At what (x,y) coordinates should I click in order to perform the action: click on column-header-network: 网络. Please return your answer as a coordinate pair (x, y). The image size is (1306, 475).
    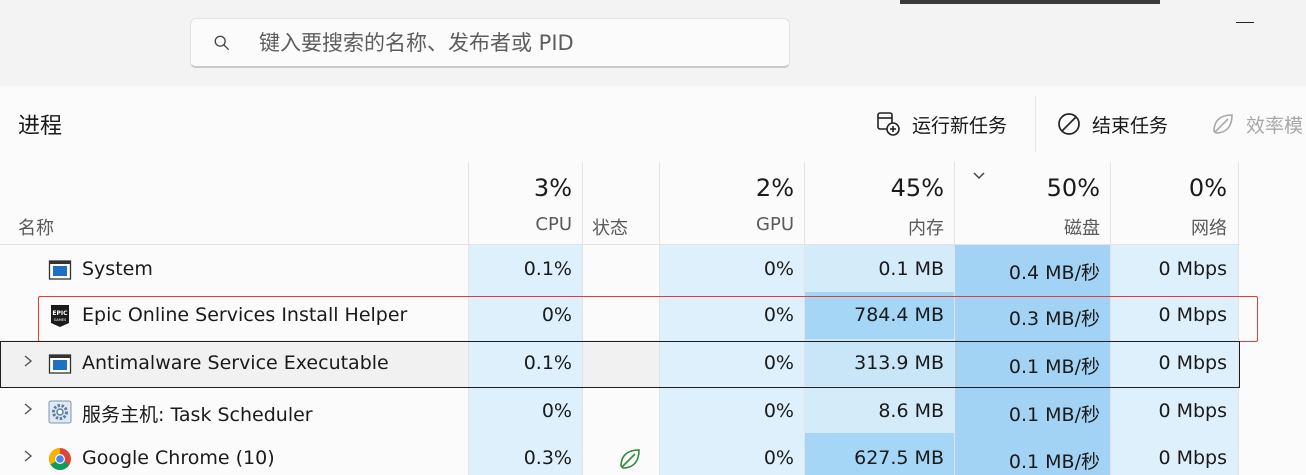
    Looking at the image, I should click on (1169, 227).